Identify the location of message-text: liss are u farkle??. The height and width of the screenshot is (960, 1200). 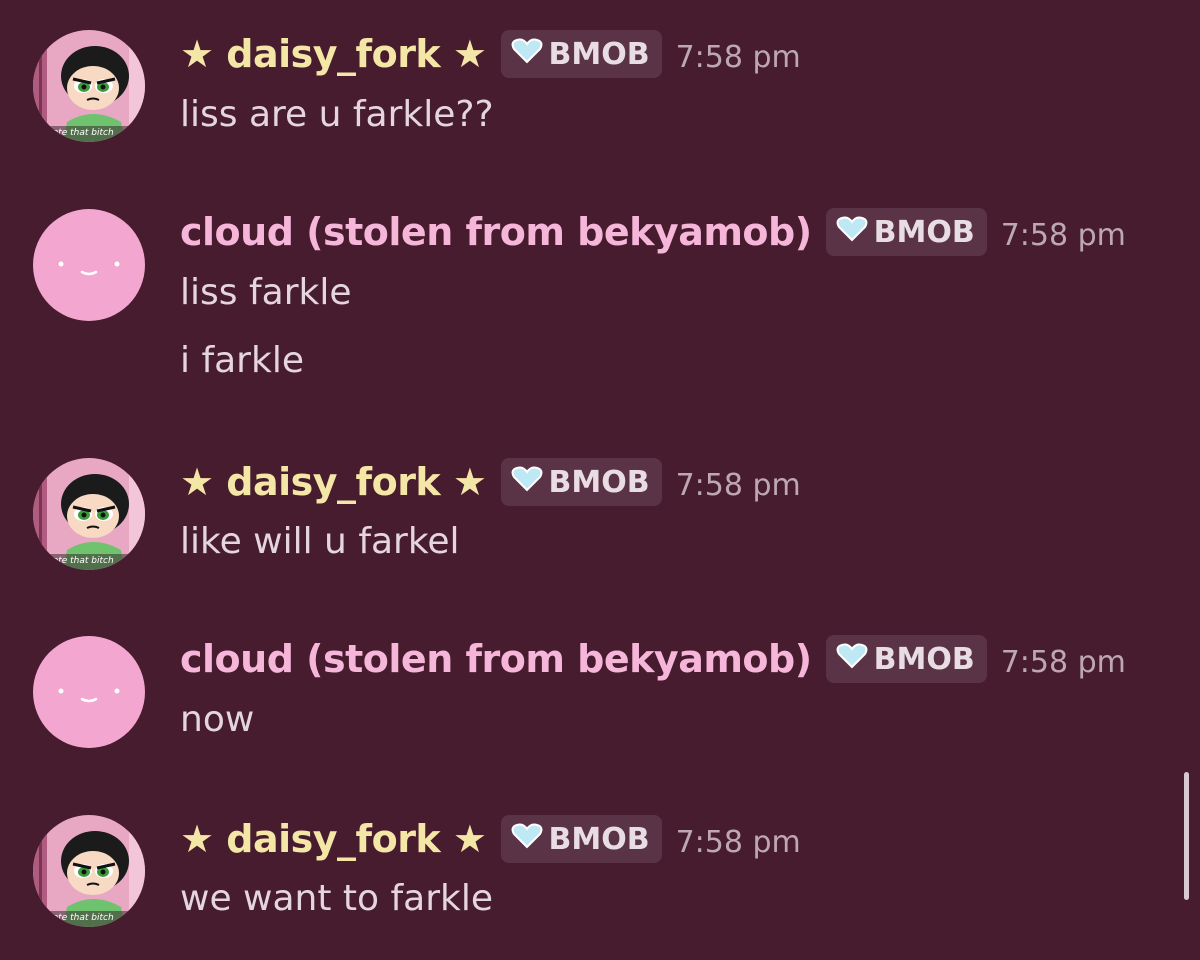
(337, 114).